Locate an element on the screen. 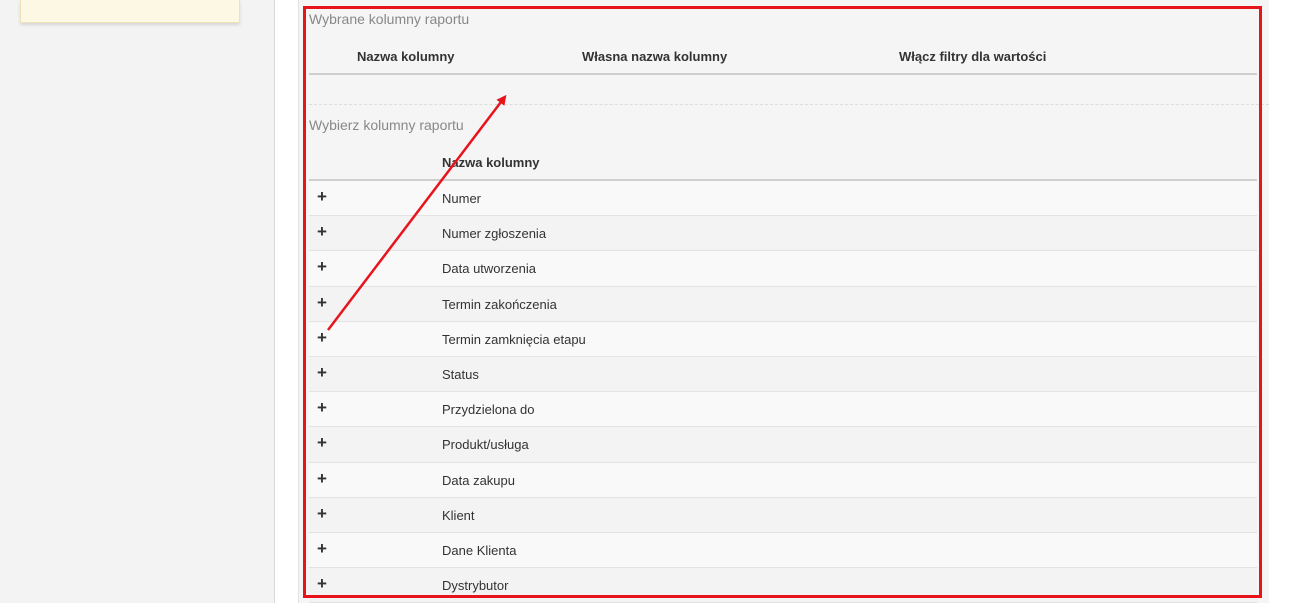  header-column-name: Nazwa kolumny is located at coordinates (406, 56).